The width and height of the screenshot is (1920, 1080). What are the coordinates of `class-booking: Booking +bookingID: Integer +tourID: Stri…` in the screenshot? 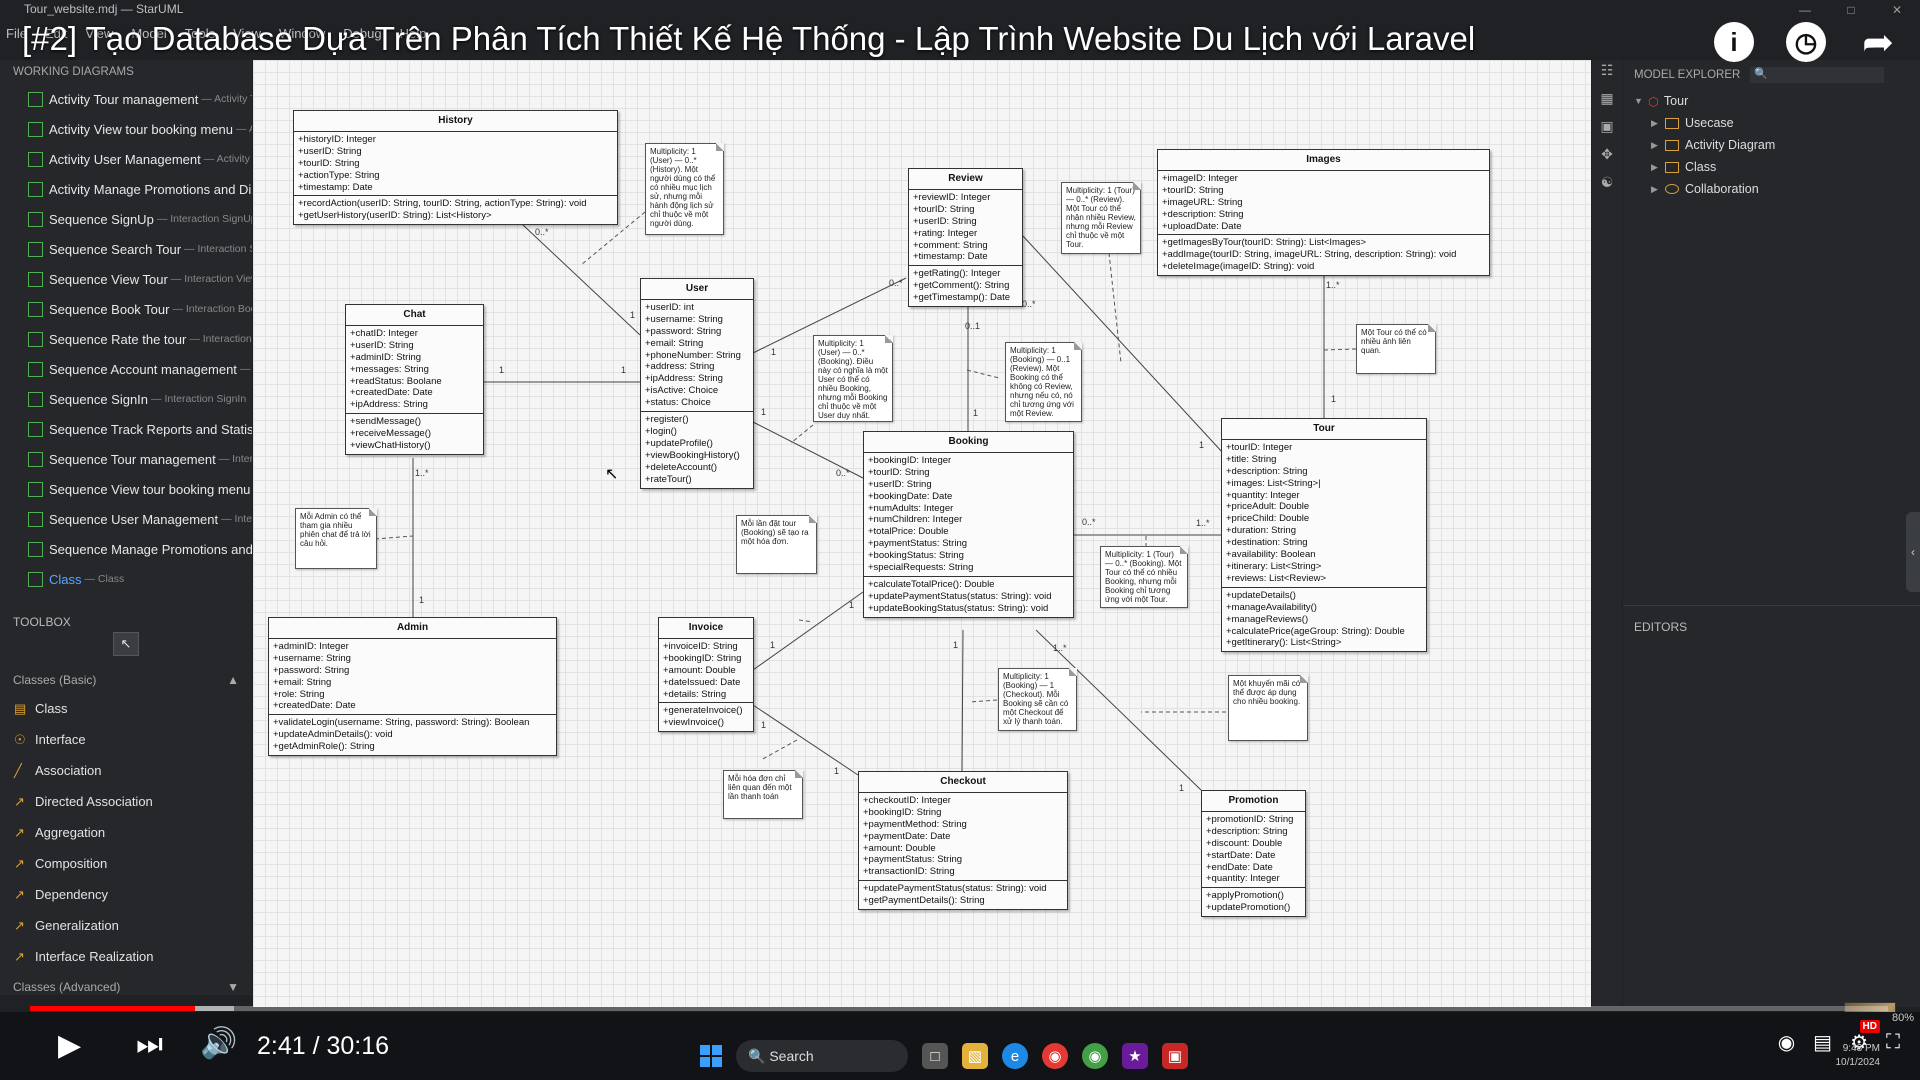 It's located at (968, 524).